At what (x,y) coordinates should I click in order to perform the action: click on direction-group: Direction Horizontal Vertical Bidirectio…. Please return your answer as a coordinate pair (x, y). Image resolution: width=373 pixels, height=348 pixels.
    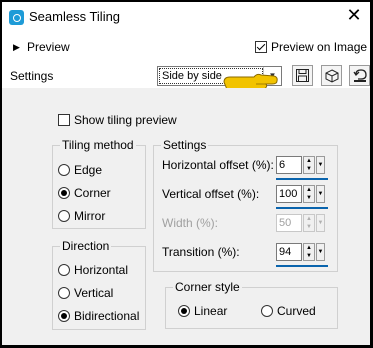
    Looking at the image, I should click on (99, 284).